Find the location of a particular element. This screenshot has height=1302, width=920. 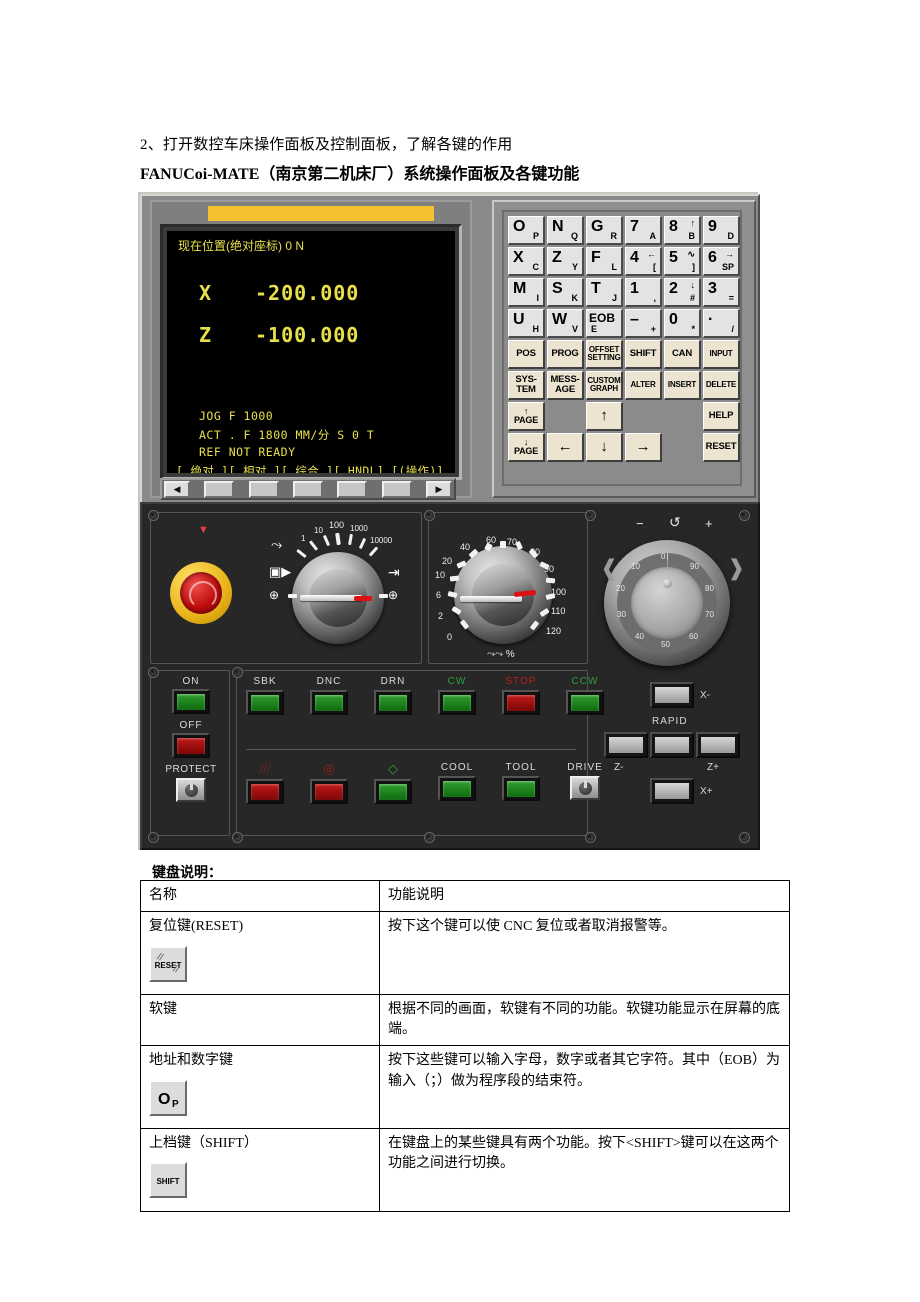

single-block-button is located at coordinates (265, 702).